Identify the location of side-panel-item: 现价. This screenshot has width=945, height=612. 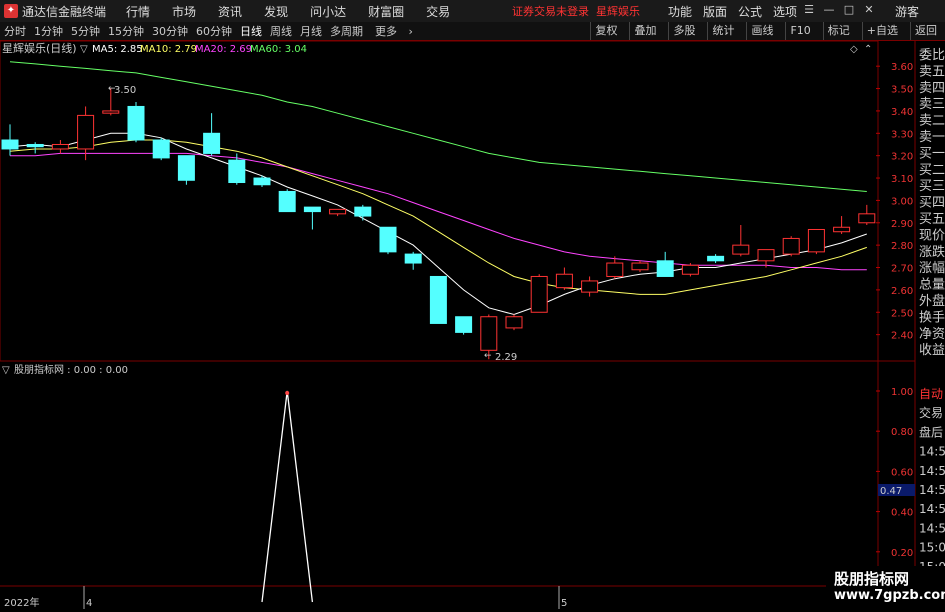
(932, 235).